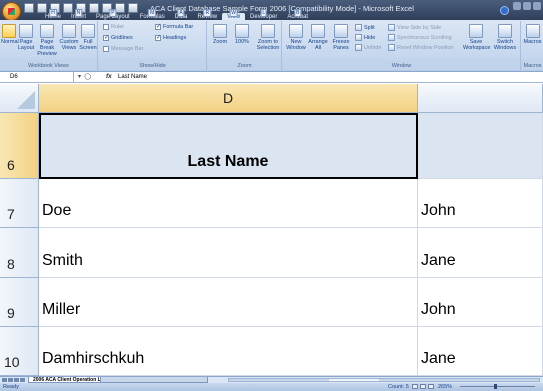 Image resolution: width=543 pixels, height=391 pixels. I want to click on office-button, so click(11, 11).